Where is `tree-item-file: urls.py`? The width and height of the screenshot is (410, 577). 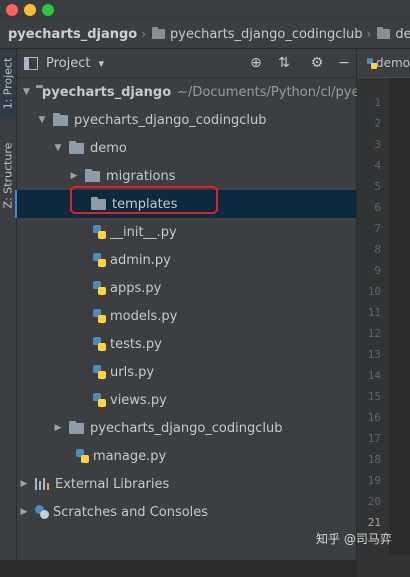
tree-item-file: urls.py is located at coordinates (186, 372).